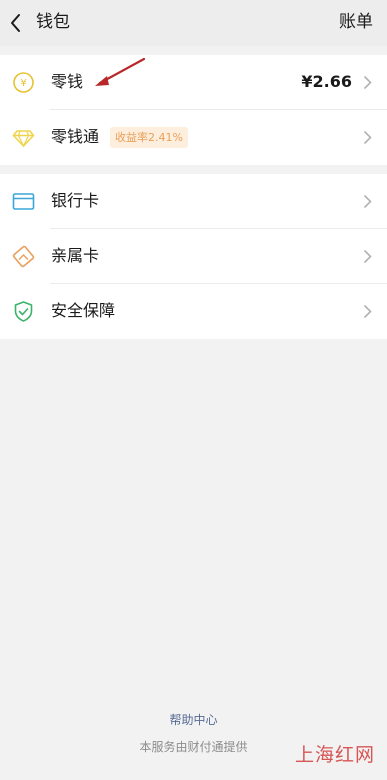 The image size is (387, 780). Describe the element at coordinates (53, 22) in the screenshot. I see `page-title: 钱包` at that location.